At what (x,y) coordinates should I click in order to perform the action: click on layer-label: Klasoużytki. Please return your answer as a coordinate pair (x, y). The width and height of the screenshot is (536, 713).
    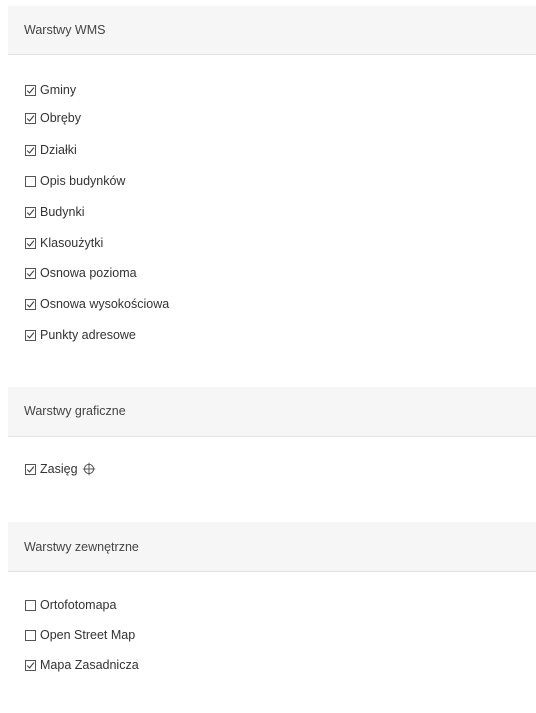
    Looking at the image, I should click on (72, 243).